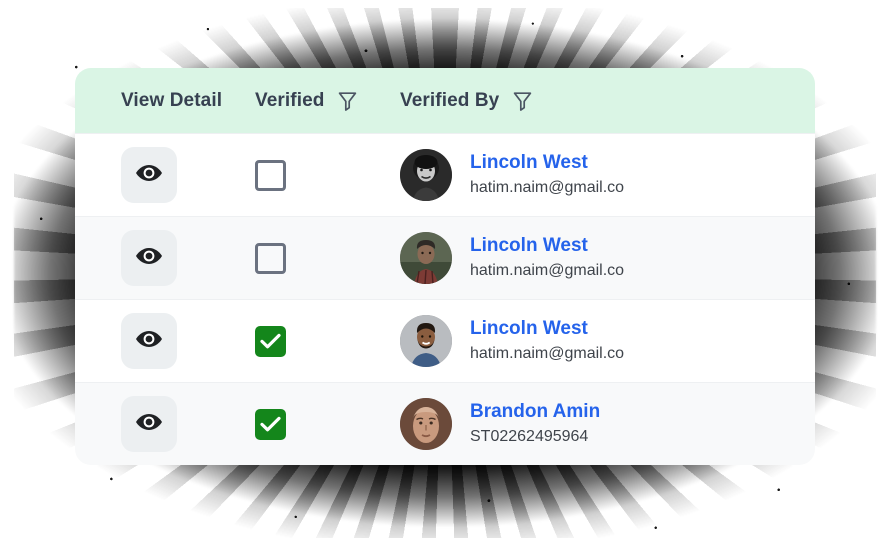 The image size is (890, 546). I want to click on column-header-view-detail: View Detail, so click(165, 101).